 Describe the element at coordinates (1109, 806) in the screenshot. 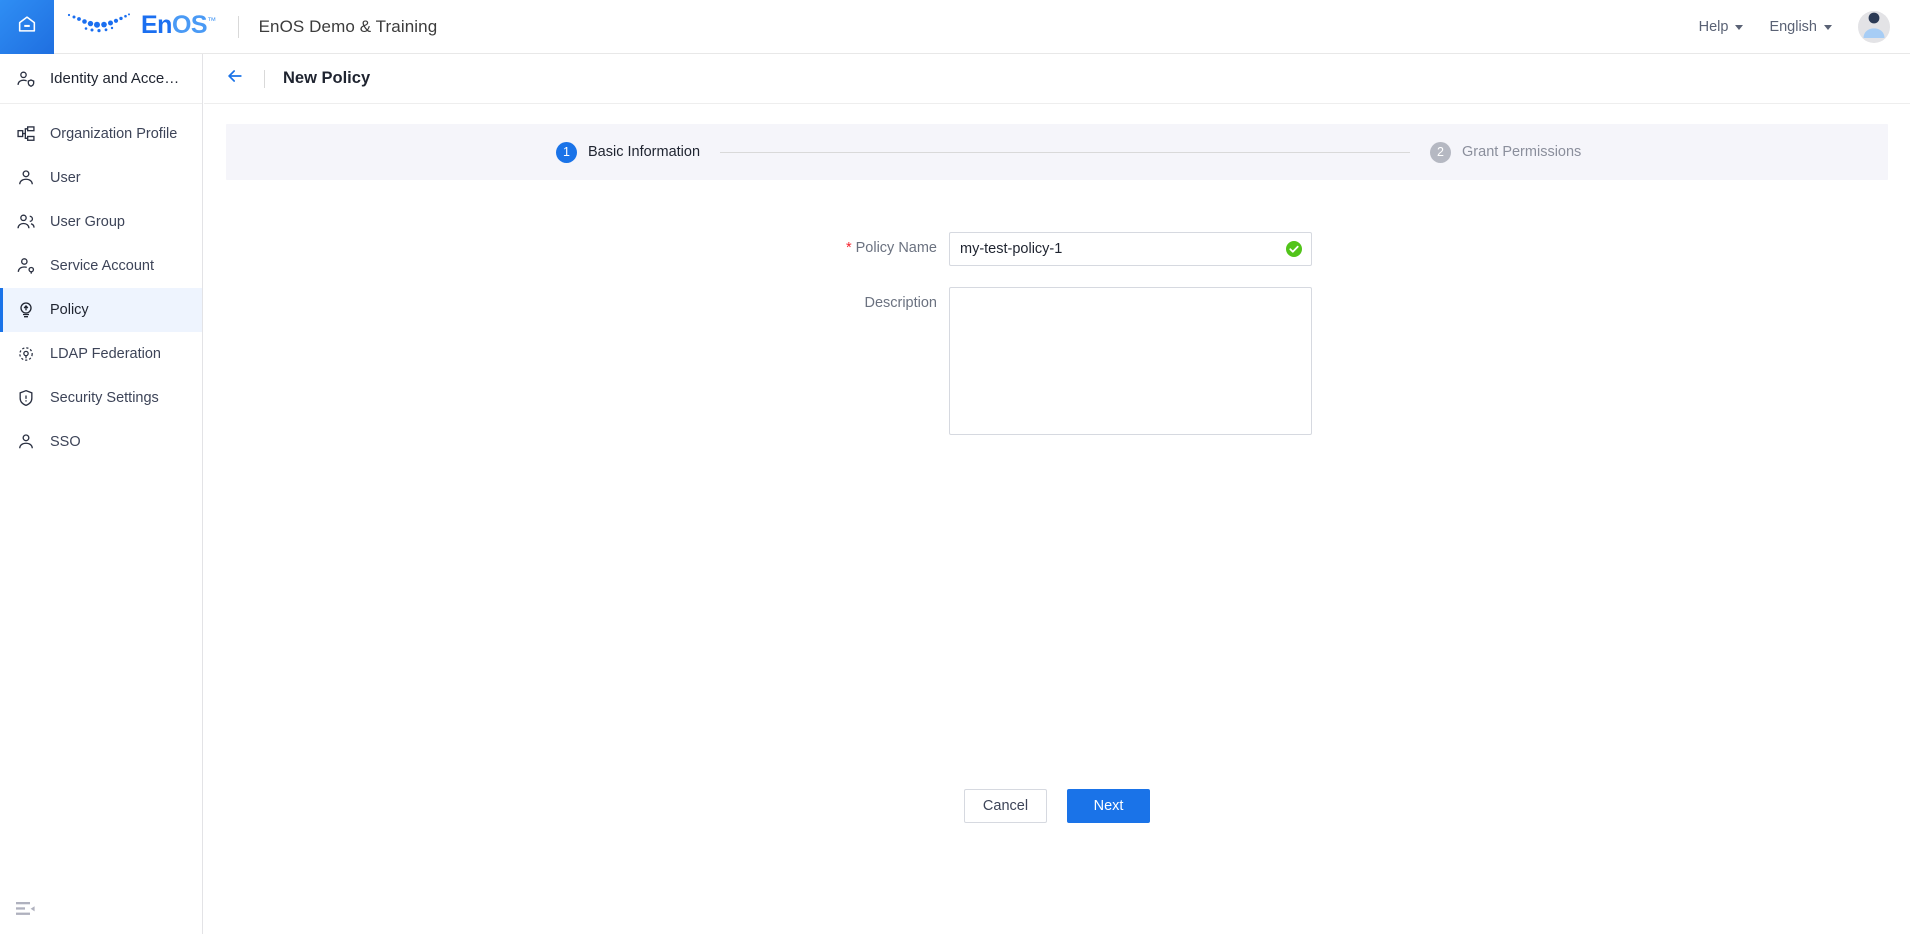

I see `next-button: Next` at that location.